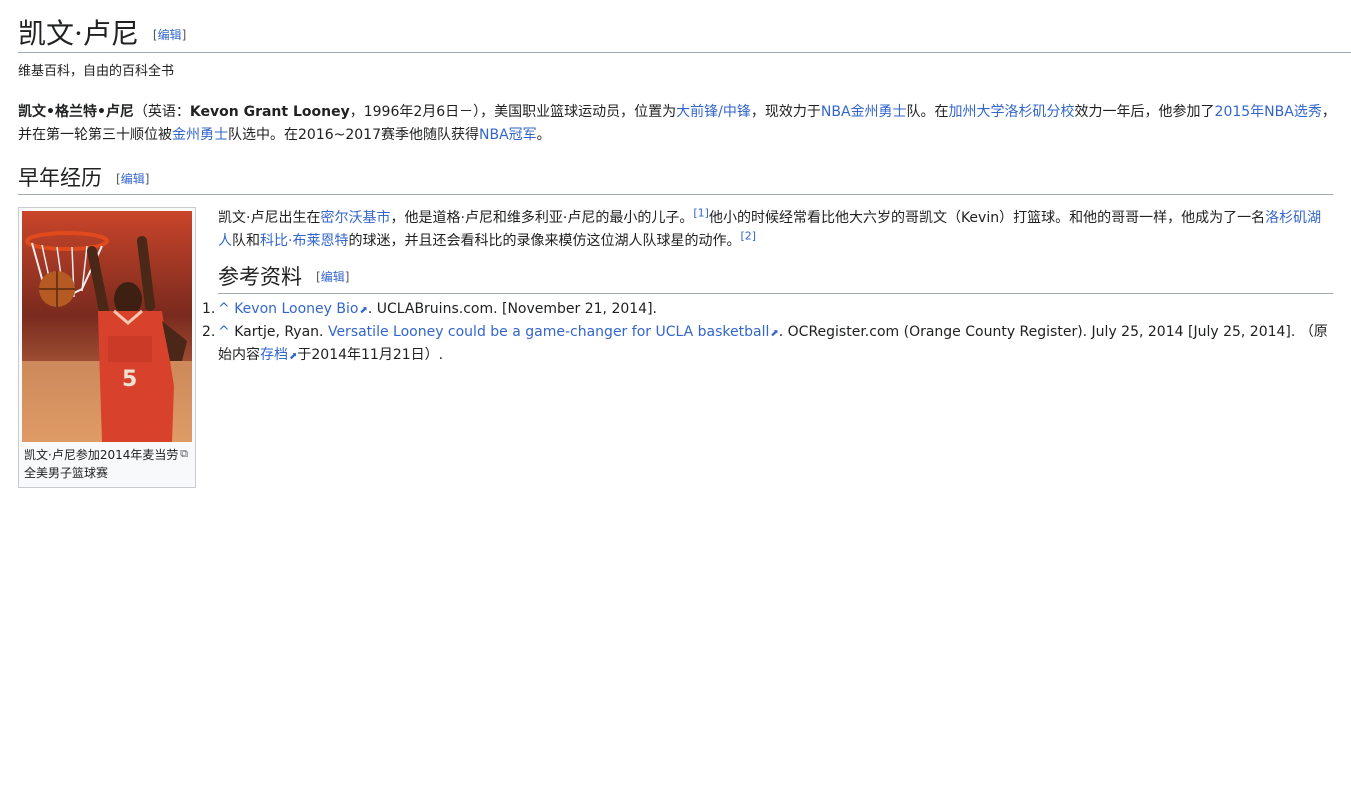 This screenshot has height=805, width=1351. What do you see at coordinates (1012, 112) in the screenshot?
I see `link-ucla: 加州大学洛杉矶分校` at bounding box center [1012, 112].